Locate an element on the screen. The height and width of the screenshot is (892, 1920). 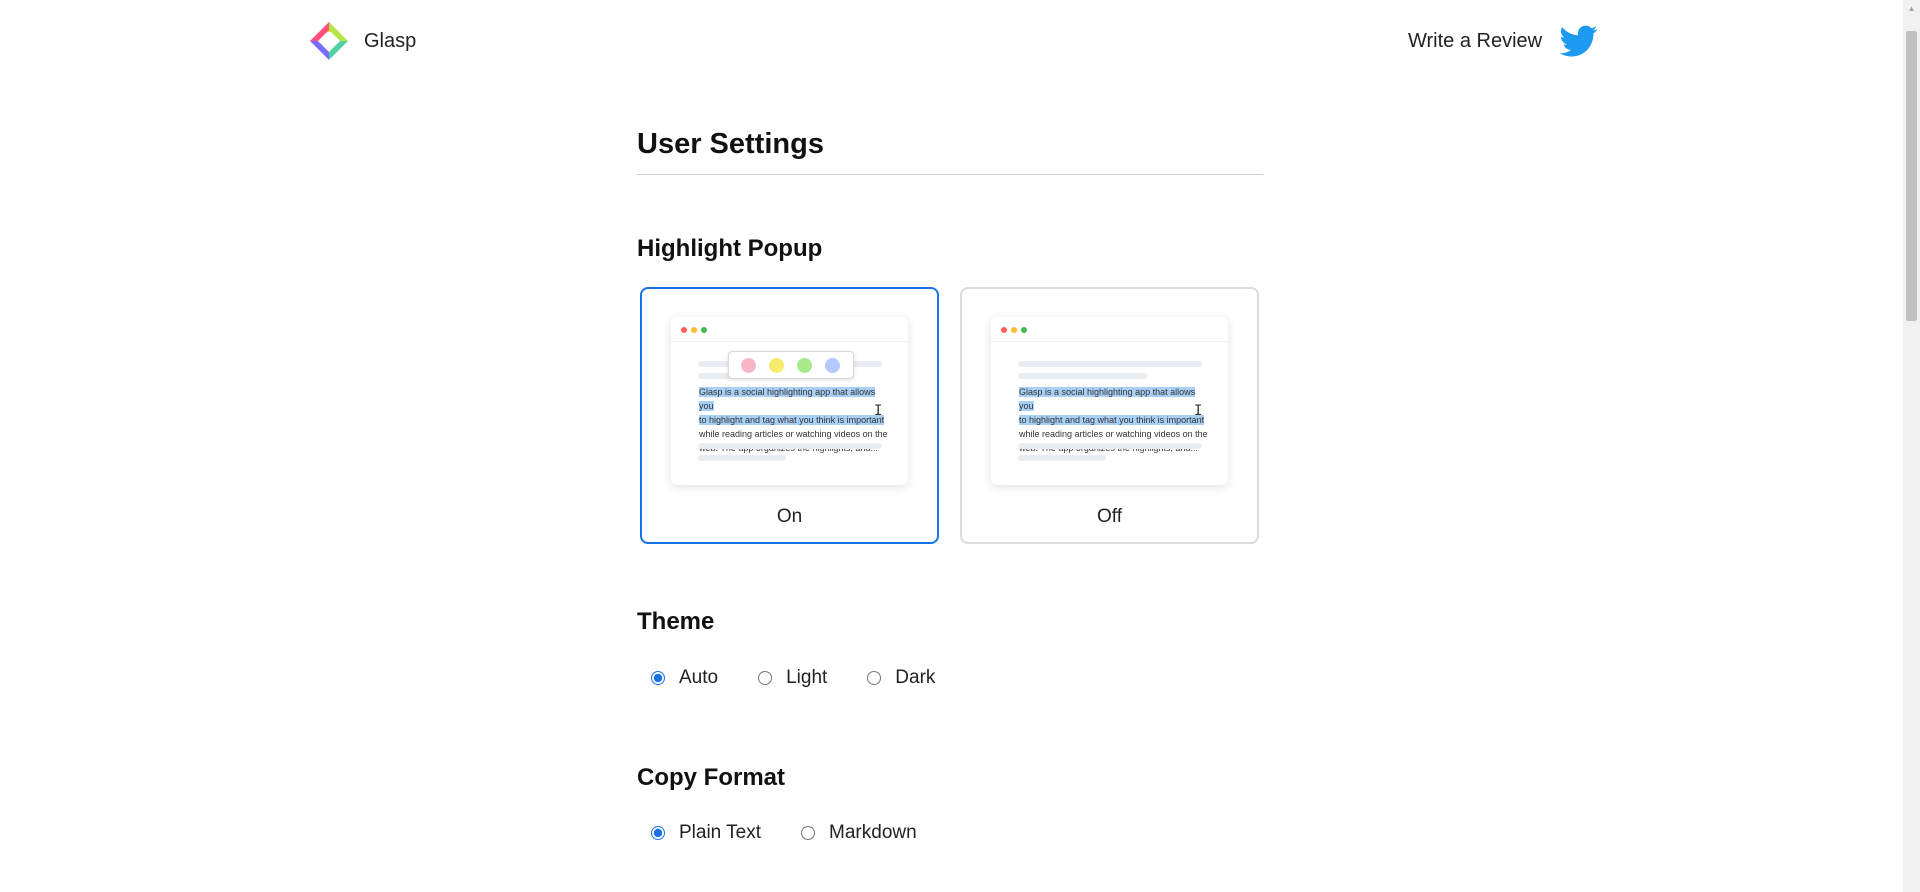
header-actions: Write a Review is located at coordinates (1503, 41).